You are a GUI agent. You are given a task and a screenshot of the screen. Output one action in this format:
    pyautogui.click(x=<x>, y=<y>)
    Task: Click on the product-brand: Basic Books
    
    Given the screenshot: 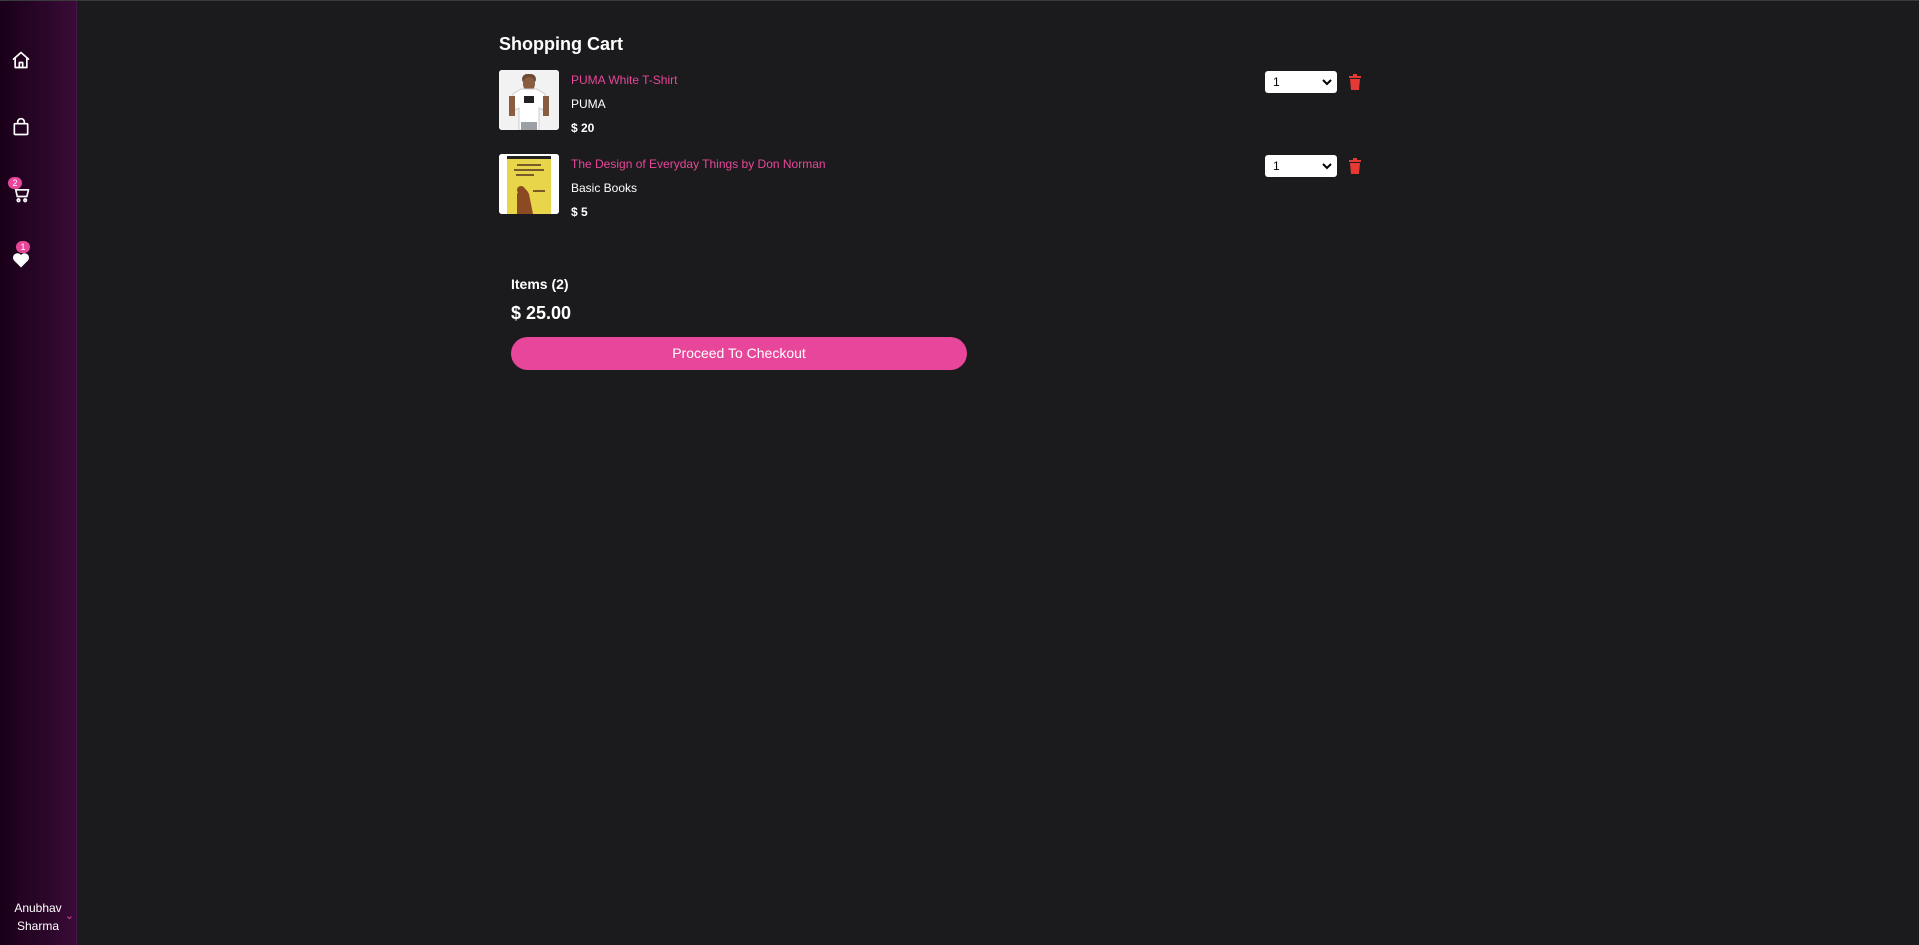 What is the action you would take?
    pyautogui.click(x=604, y=188)
    